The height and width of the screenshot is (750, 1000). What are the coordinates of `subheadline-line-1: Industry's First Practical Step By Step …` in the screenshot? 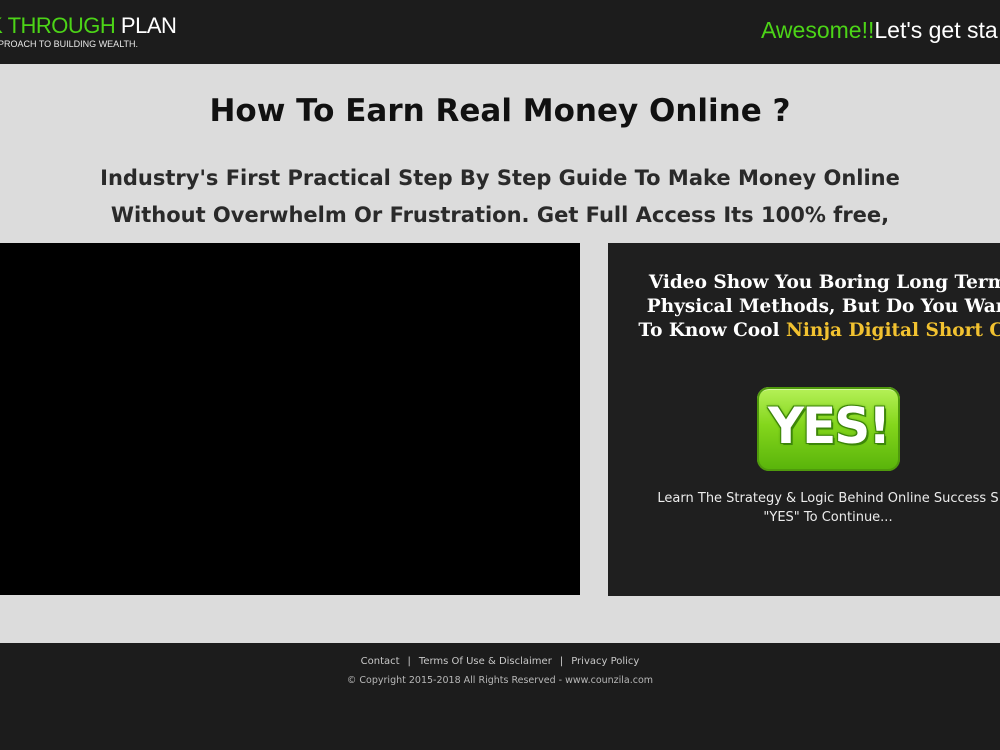 It's located at (500, 178).